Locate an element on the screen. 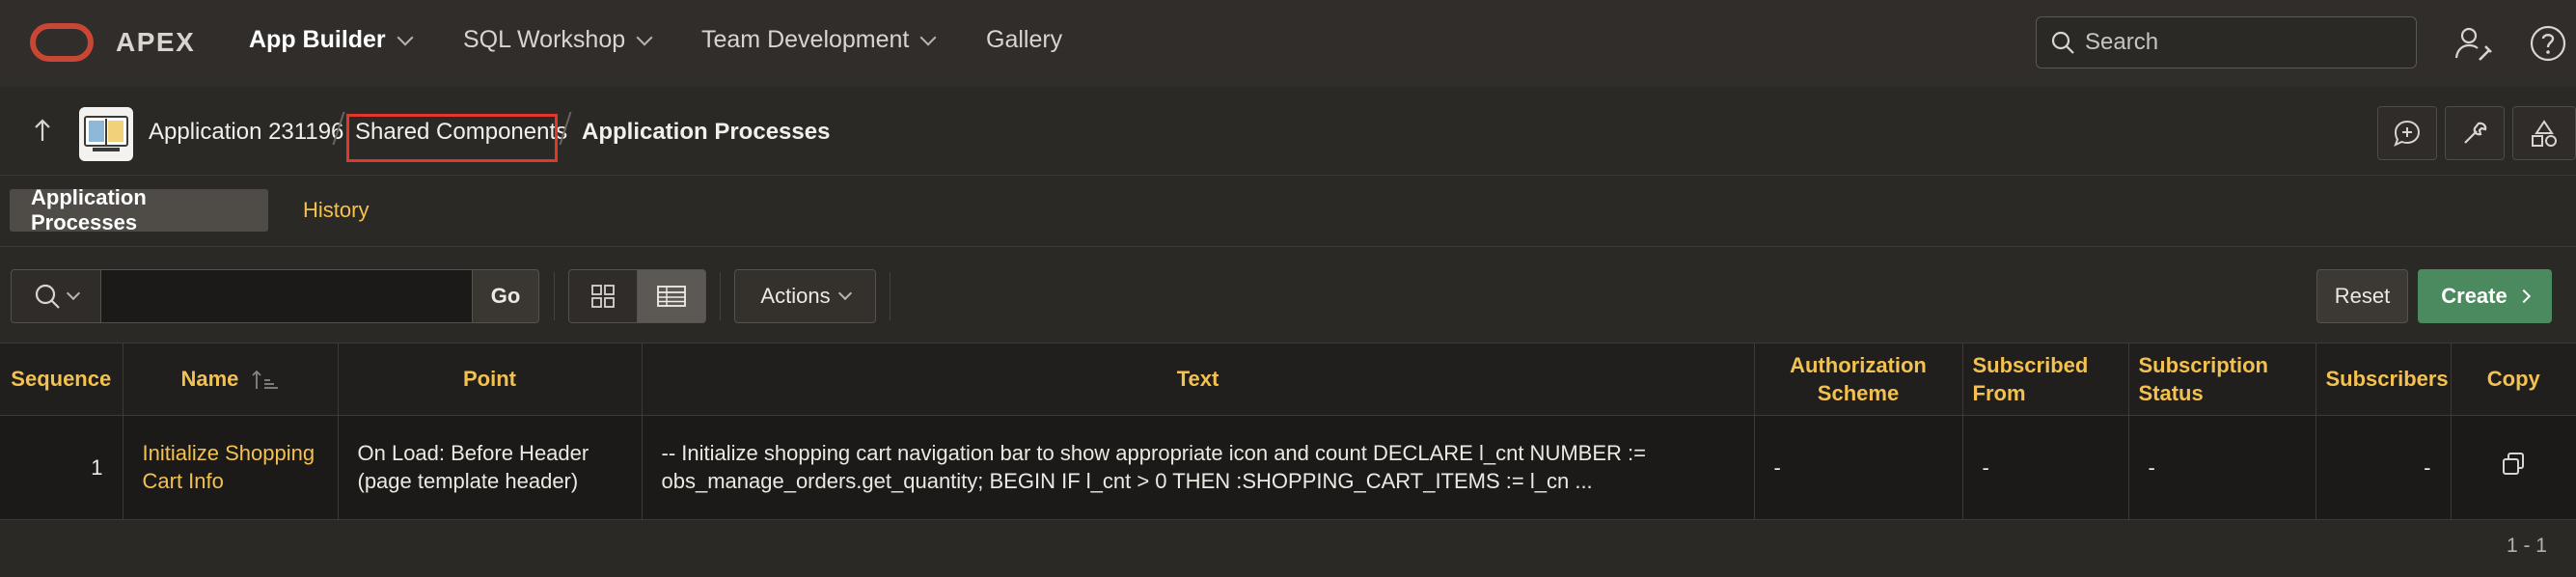 The width and height of the screenshot is (2576, 577). shapes-button is located at coordinates (2544, 133).